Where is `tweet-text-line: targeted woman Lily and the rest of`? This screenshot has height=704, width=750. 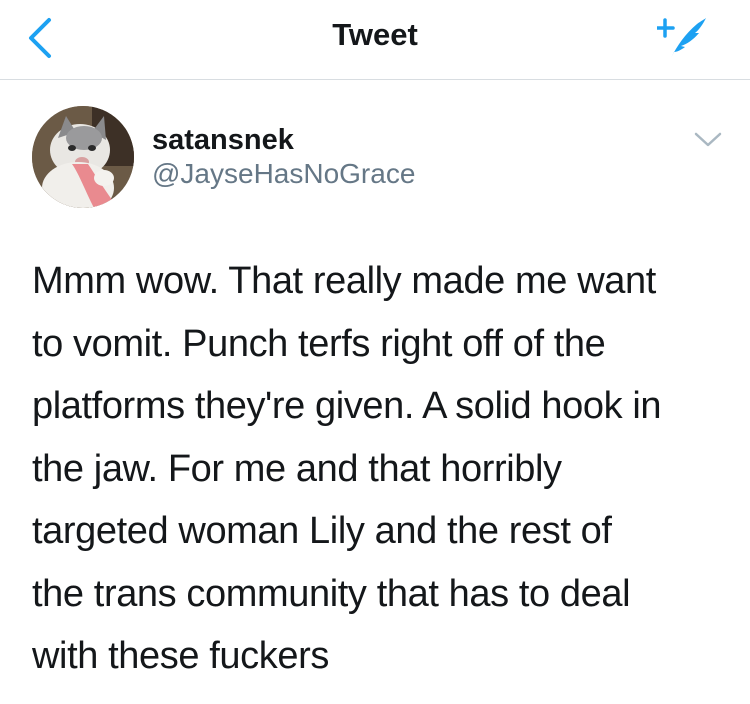
tweet-text-line: targeted woman Lily and the rest of is located at coordinates (322, 531).